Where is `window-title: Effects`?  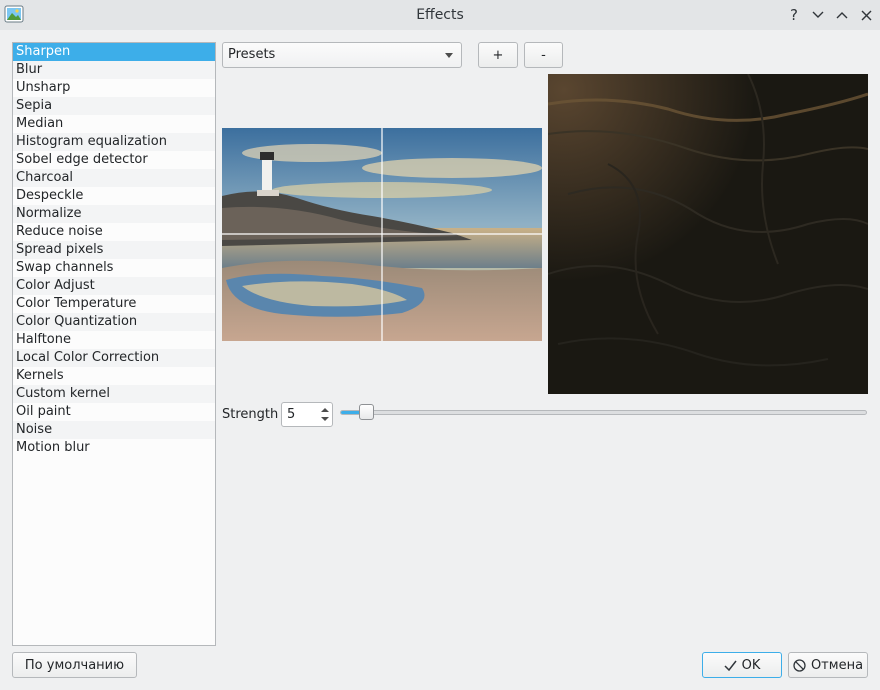 window-title: Effects is located at coordinates (440, 15).